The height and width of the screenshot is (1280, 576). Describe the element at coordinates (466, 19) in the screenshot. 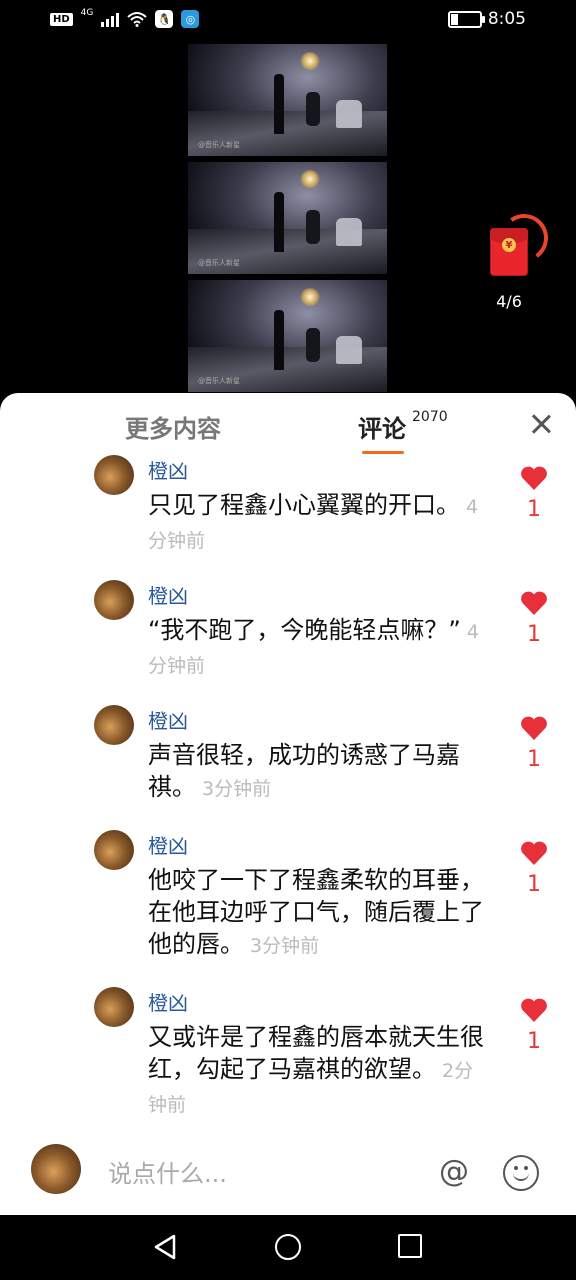

I see `battery-icon` at that location.